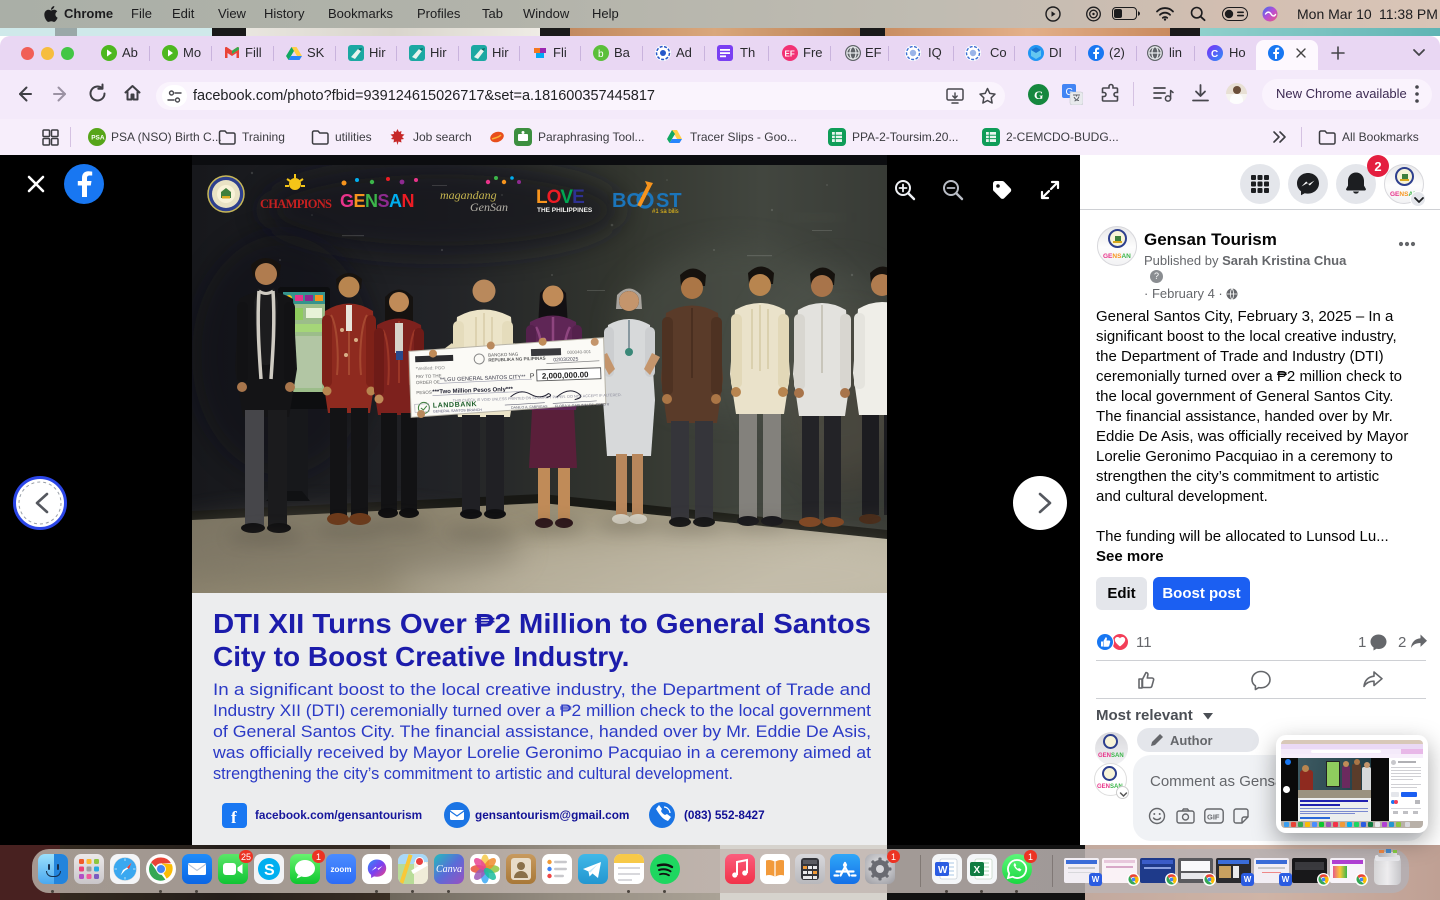 The image size is (1440, 900). I want to click on svg-text: 000040-001, so click(579, 352).